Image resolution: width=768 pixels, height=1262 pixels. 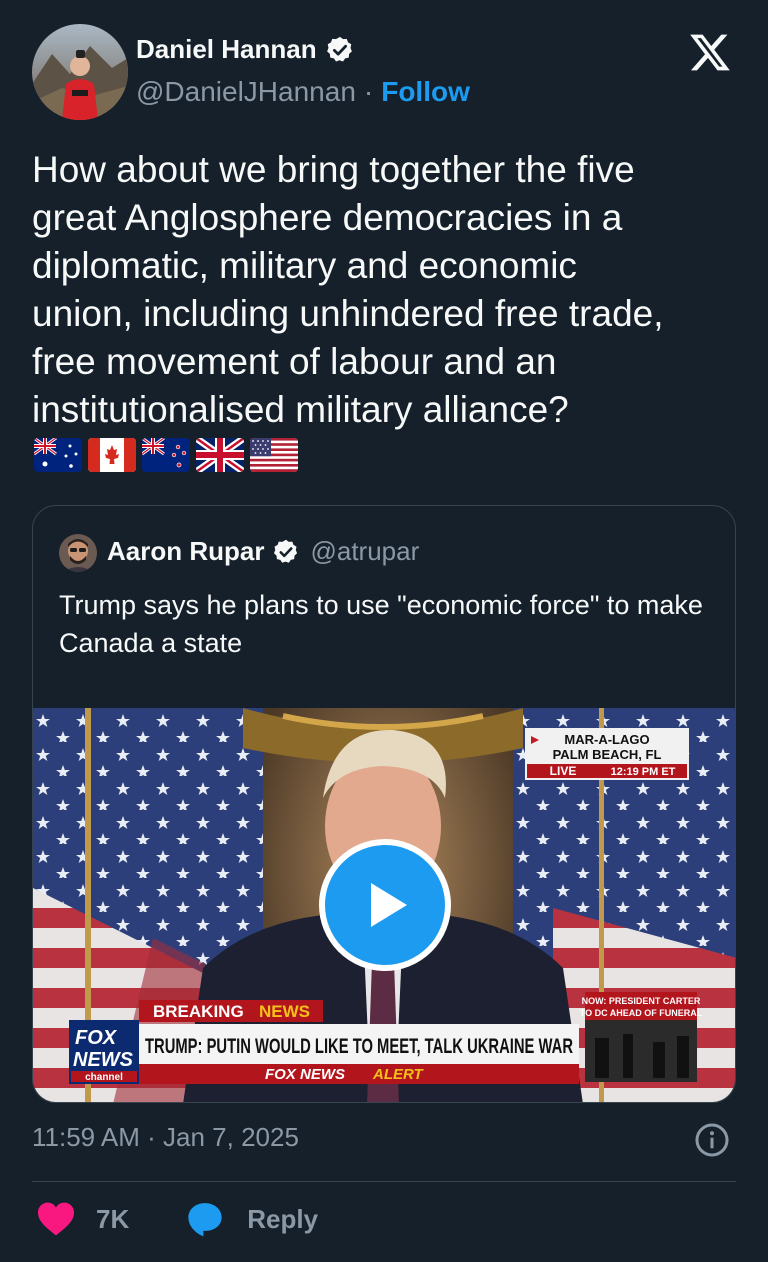 I want to click on live-label: LIVE, so click(x=563, y=771).